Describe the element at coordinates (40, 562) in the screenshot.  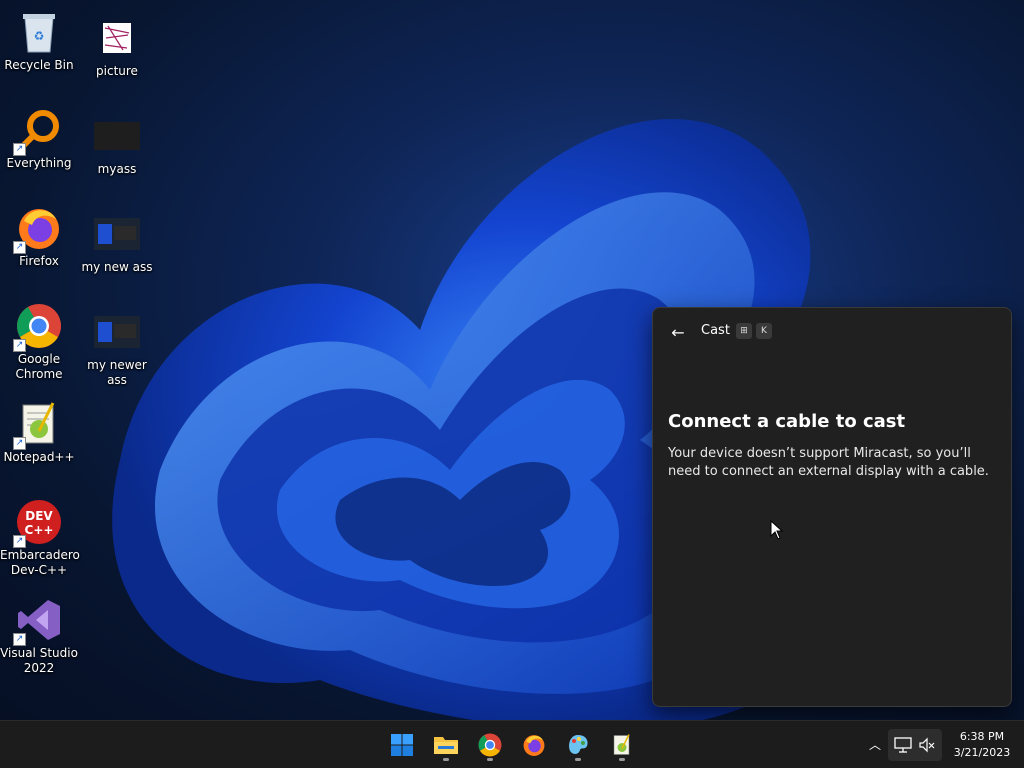
I see `desktop-icon-label: Embarcadero Dev-C++` at that location.